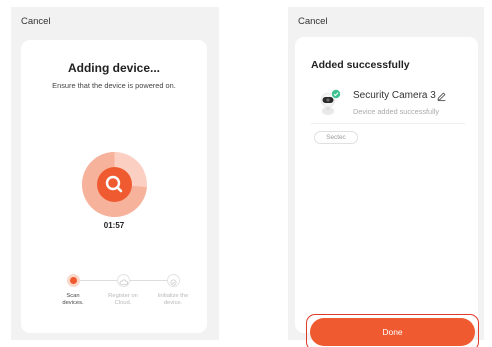  I want to click on cloud-icon, so click(123, 282).